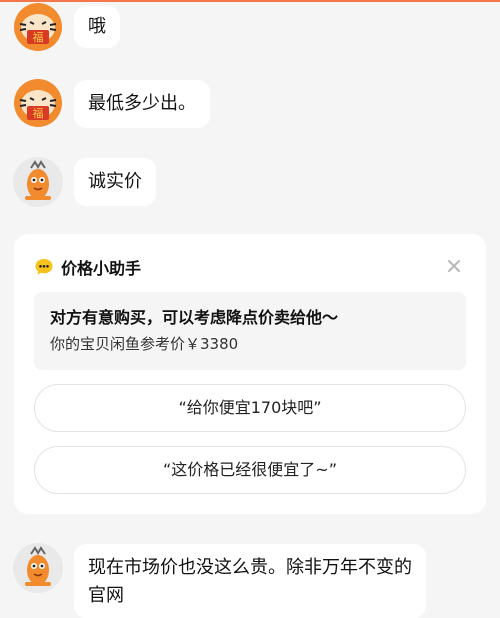  I want to click on card-header: 价格小助手, so click(87, 267).